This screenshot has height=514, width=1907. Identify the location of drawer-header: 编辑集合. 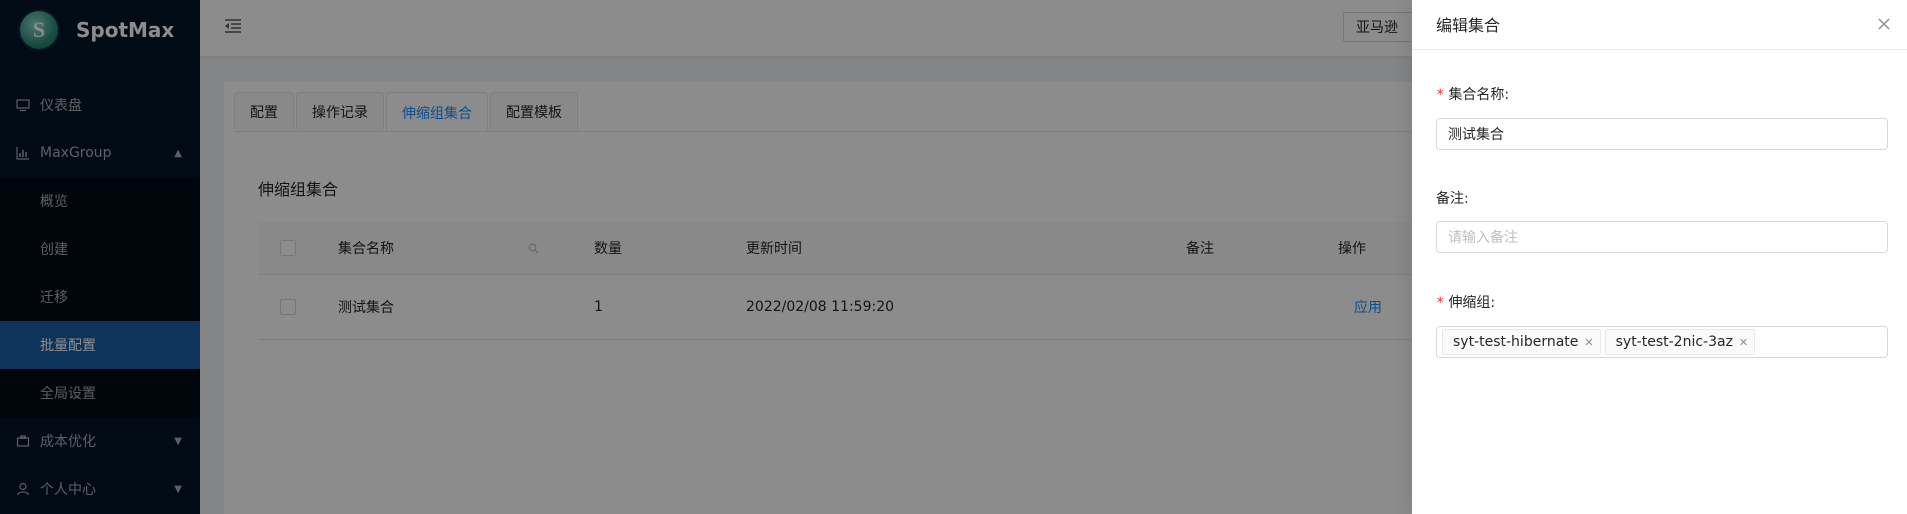
(1659, 25).